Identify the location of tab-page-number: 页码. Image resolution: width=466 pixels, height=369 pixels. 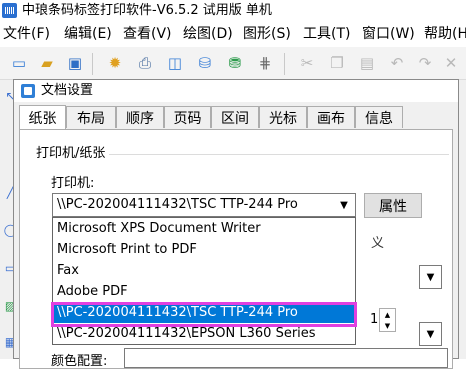
(187, 117).